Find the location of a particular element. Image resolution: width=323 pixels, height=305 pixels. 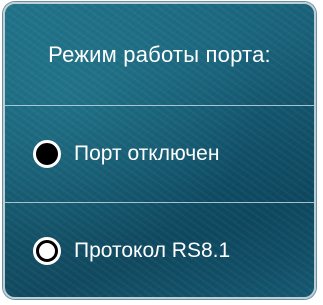

radio-button-selected is located at coordinates (47, 251).